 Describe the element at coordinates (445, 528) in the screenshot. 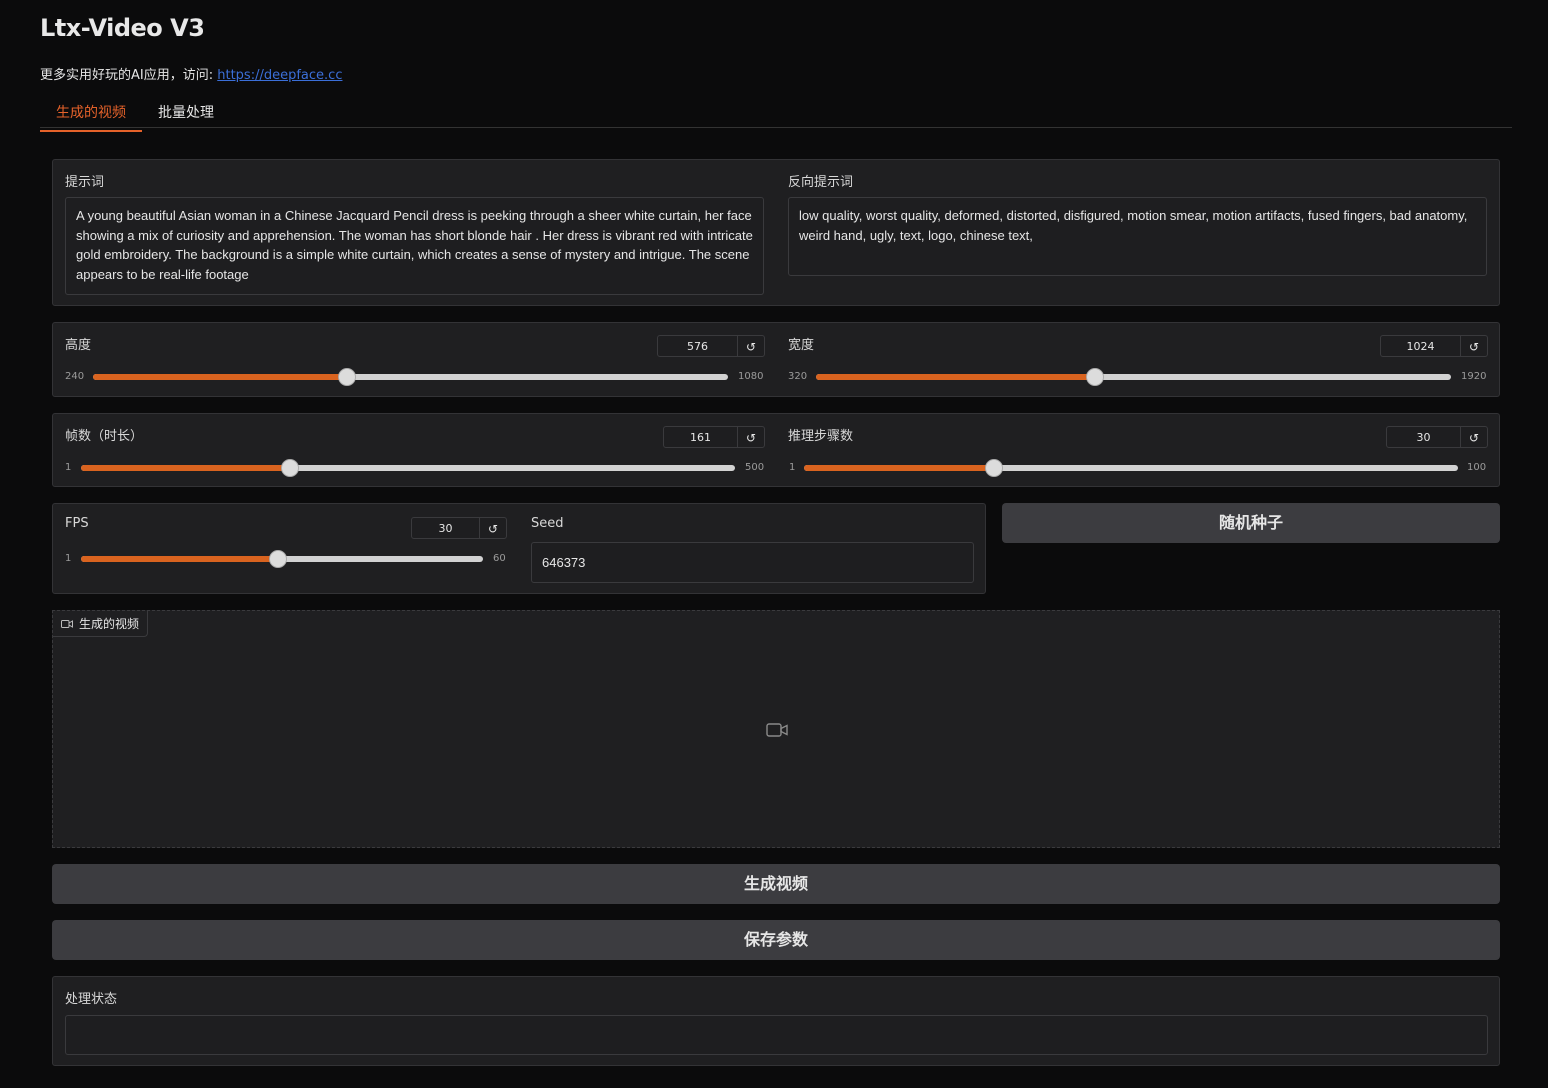

I see `fps-value: 30` at that location.